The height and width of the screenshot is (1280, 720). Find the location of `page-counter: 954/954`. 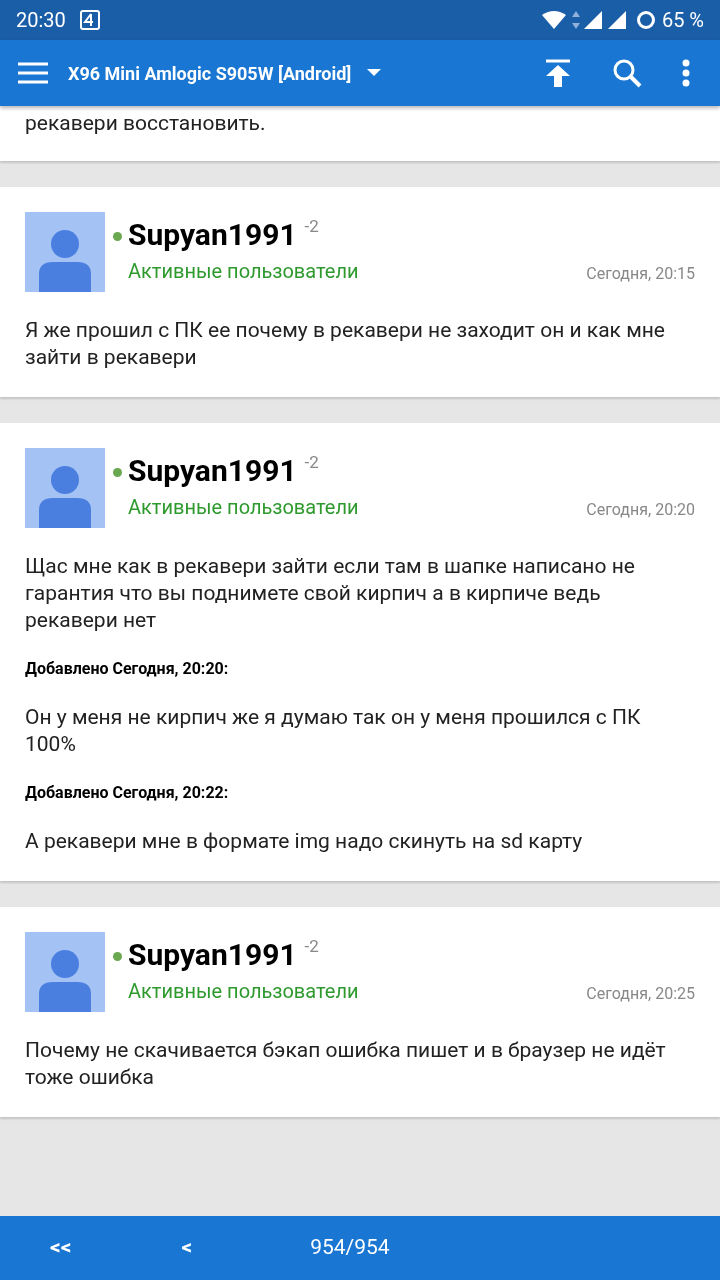

page-counter: 954/954 is located at coordinates (350, 1248).